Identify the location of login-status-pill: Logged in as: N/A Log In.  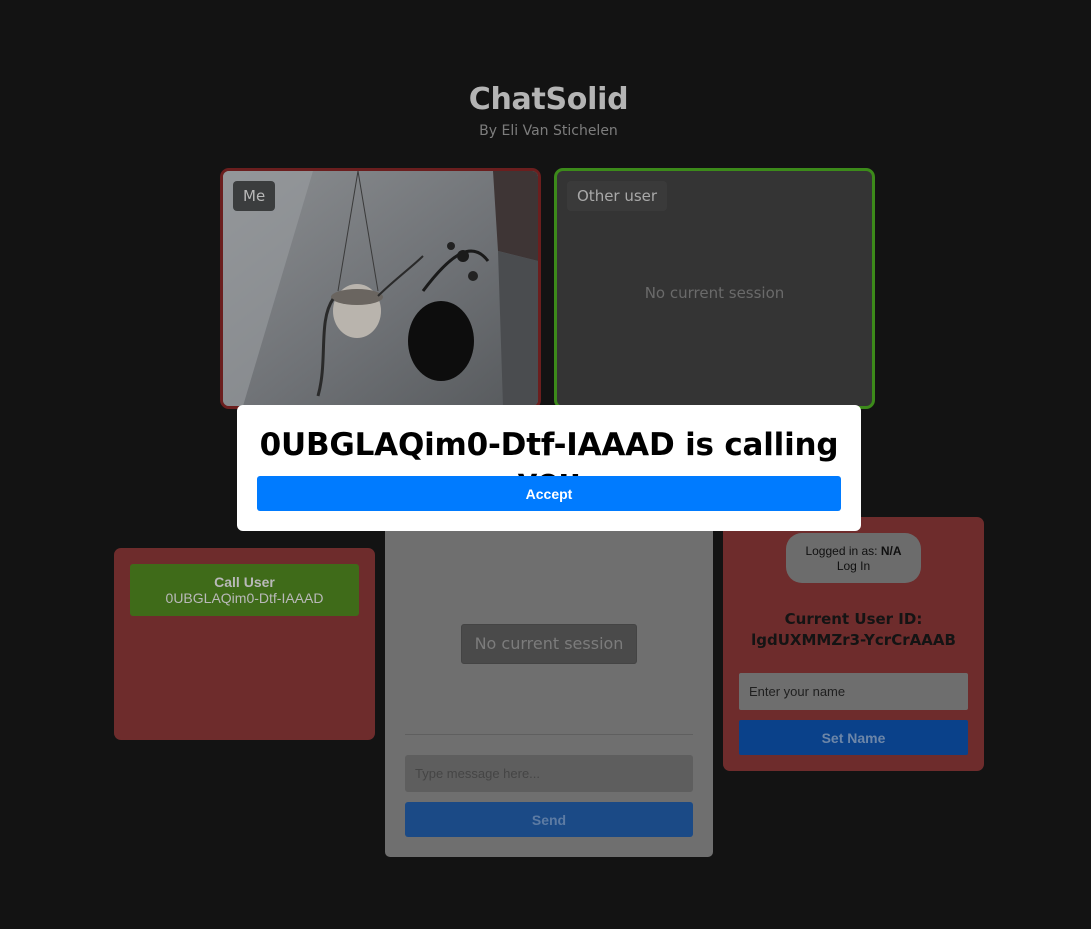
(853, 558).